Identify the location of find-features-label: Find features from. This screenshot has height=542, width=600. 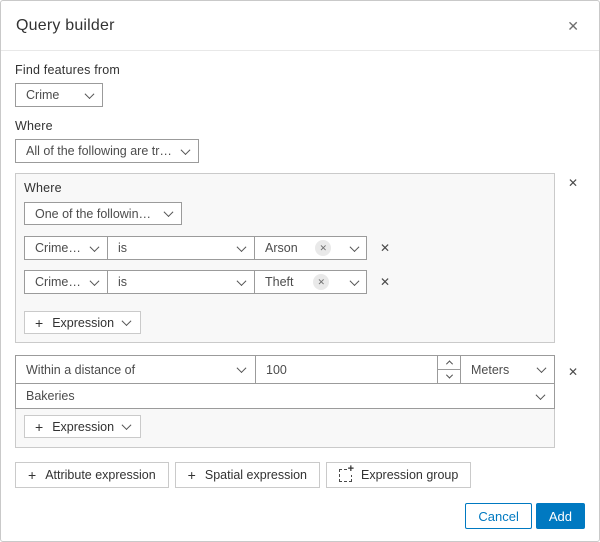
(68, 70).